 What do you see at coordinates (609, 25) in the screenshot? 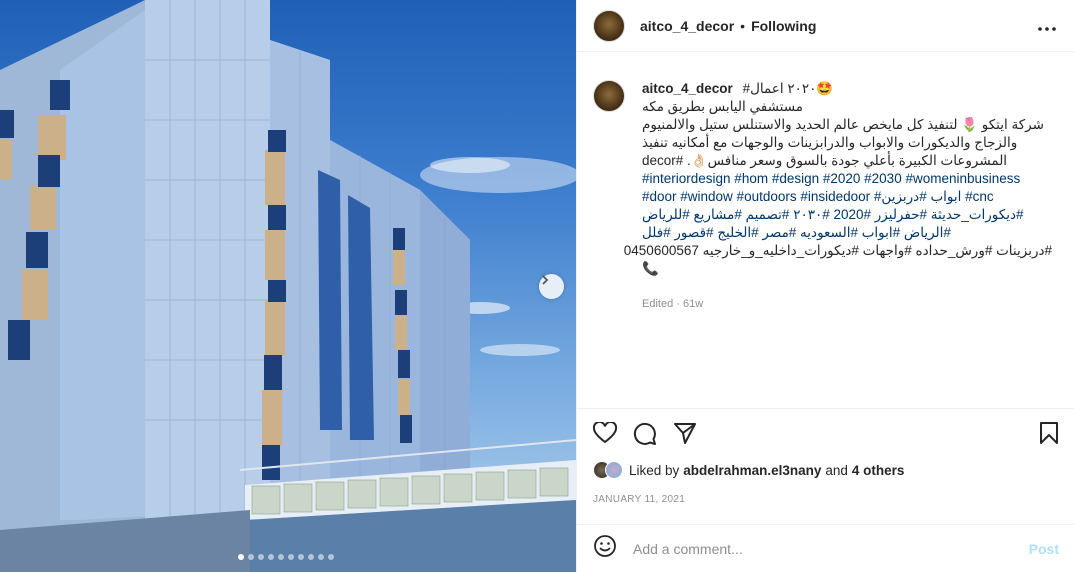
I see `author-avatar` at bounding box center [609, 25].